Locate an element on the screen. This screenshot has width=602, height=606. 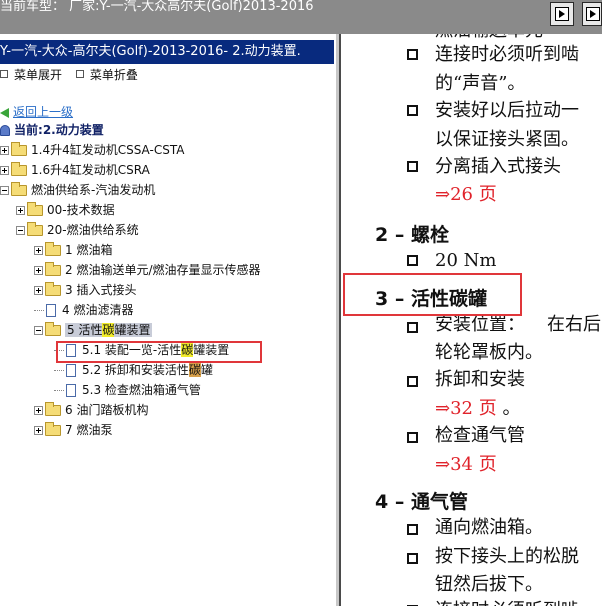
nav-header: Y-一汽-大众-高尔夫(Golf)-2013-2016- 2.动力装置. is located at coordinates (167, 52).